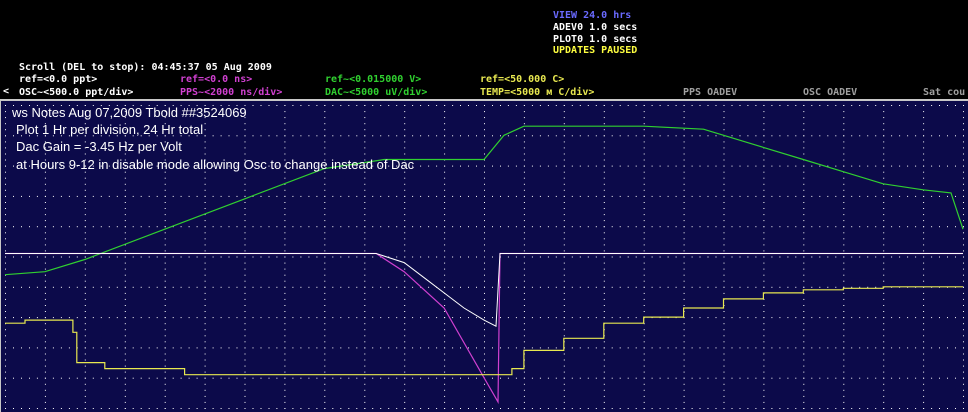 This screenshot has width=968, height=412. What do you see at coordinates (710, 92) in the screenshot?
I see `pps-oadev-label: PPS OADEV` at bounding box center [710, 92].